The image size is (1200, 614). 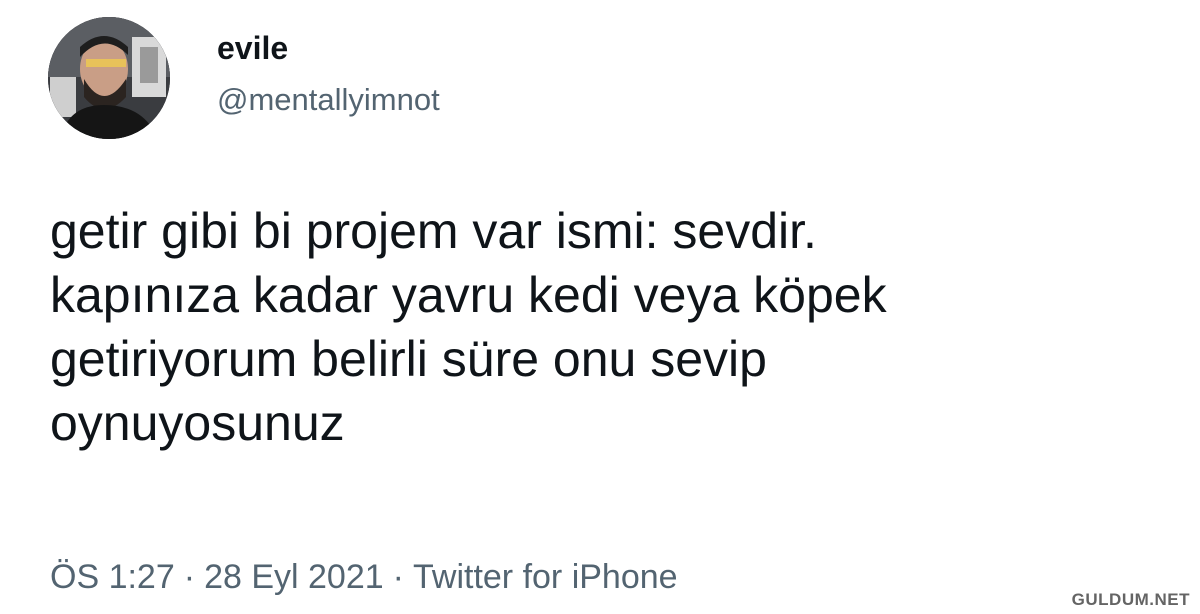 What do you see at coordinates (328, 99) in the screenshot?
I see `author-handle: @mentallyimnot` at bounding box center [328, 99].